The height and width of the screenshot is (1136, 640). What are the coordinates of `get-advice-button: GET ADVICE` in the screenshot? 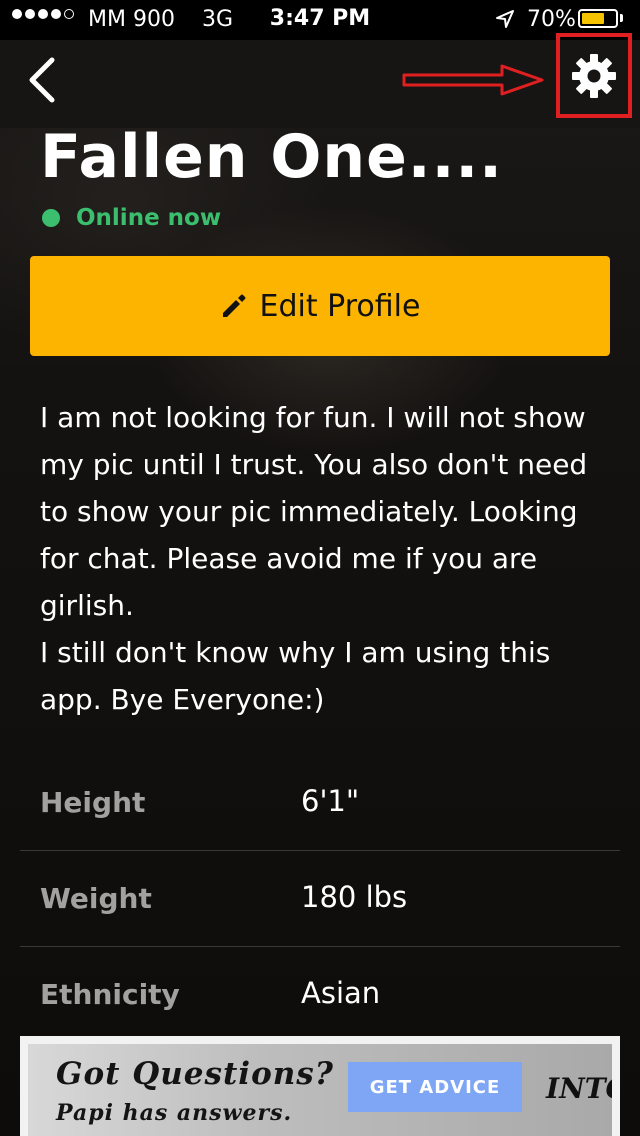 It's located at (435, 1087).